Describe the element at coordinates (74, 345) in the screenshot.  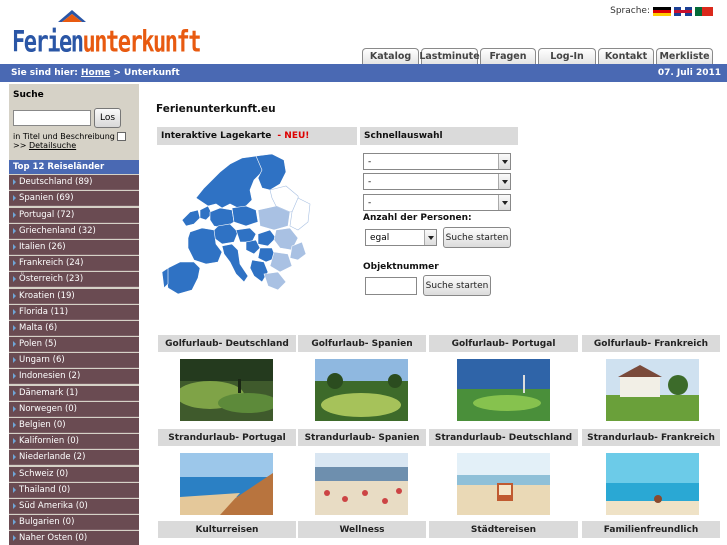
I see `sidebar-item-country: Polen (5)` at that location.